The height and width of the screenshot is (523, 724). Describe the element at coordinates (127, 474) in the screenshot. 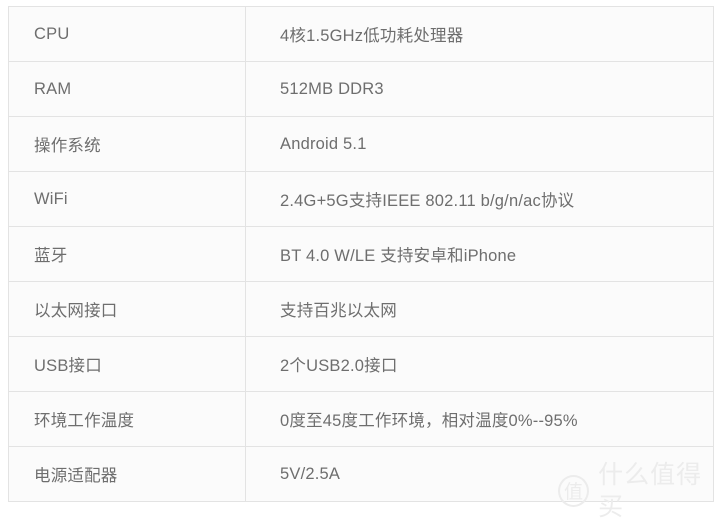

I see `spec-label-cell: 电源适配器` at that location.